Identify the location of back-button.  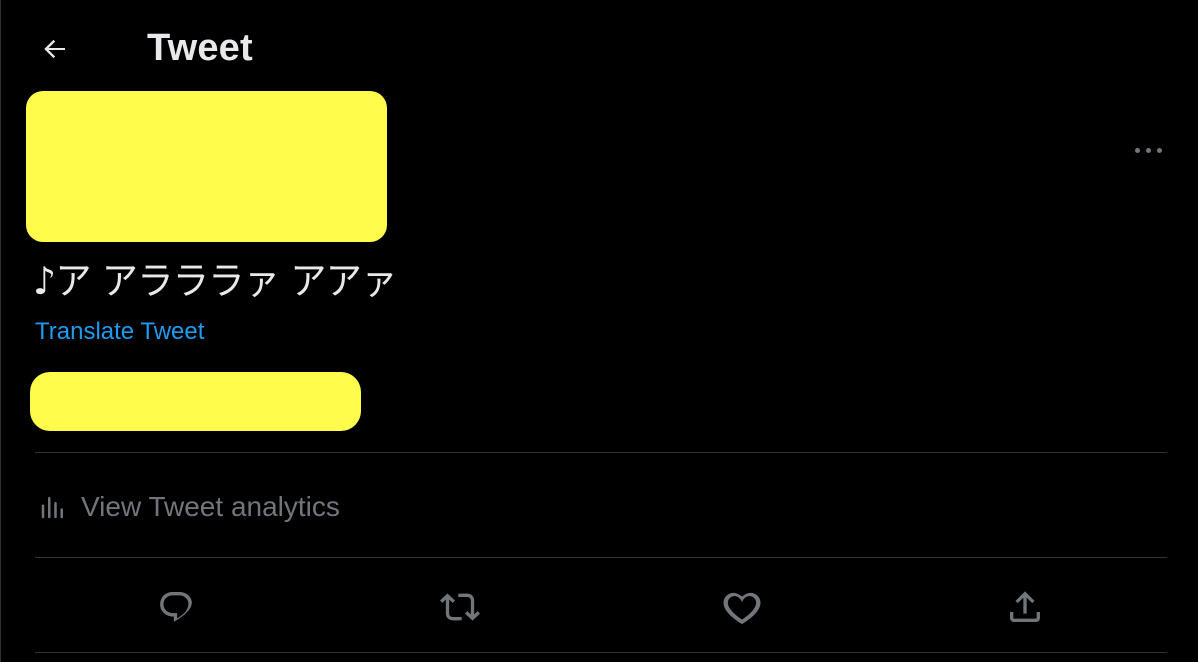
(55, 49).